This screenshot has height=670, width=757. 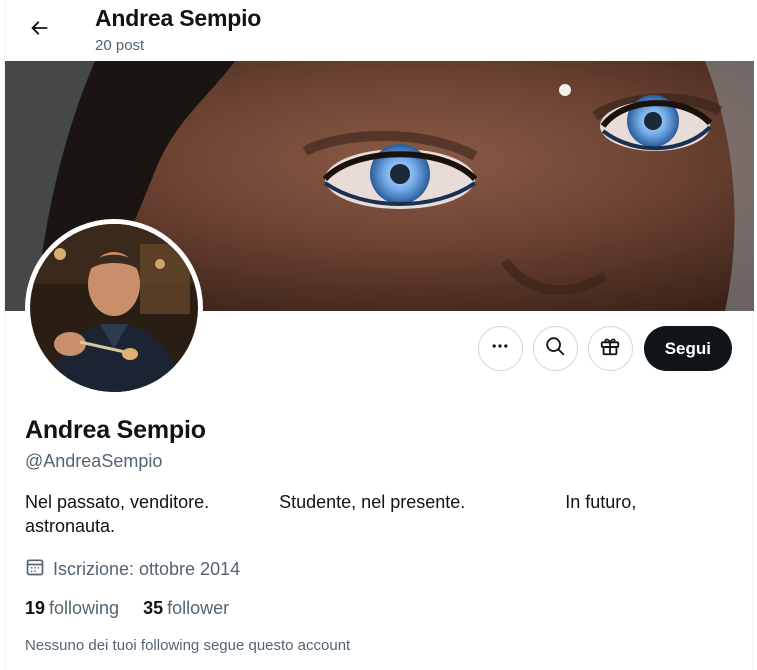 I want to click on following-count: 19, so click(x=35, y=608).